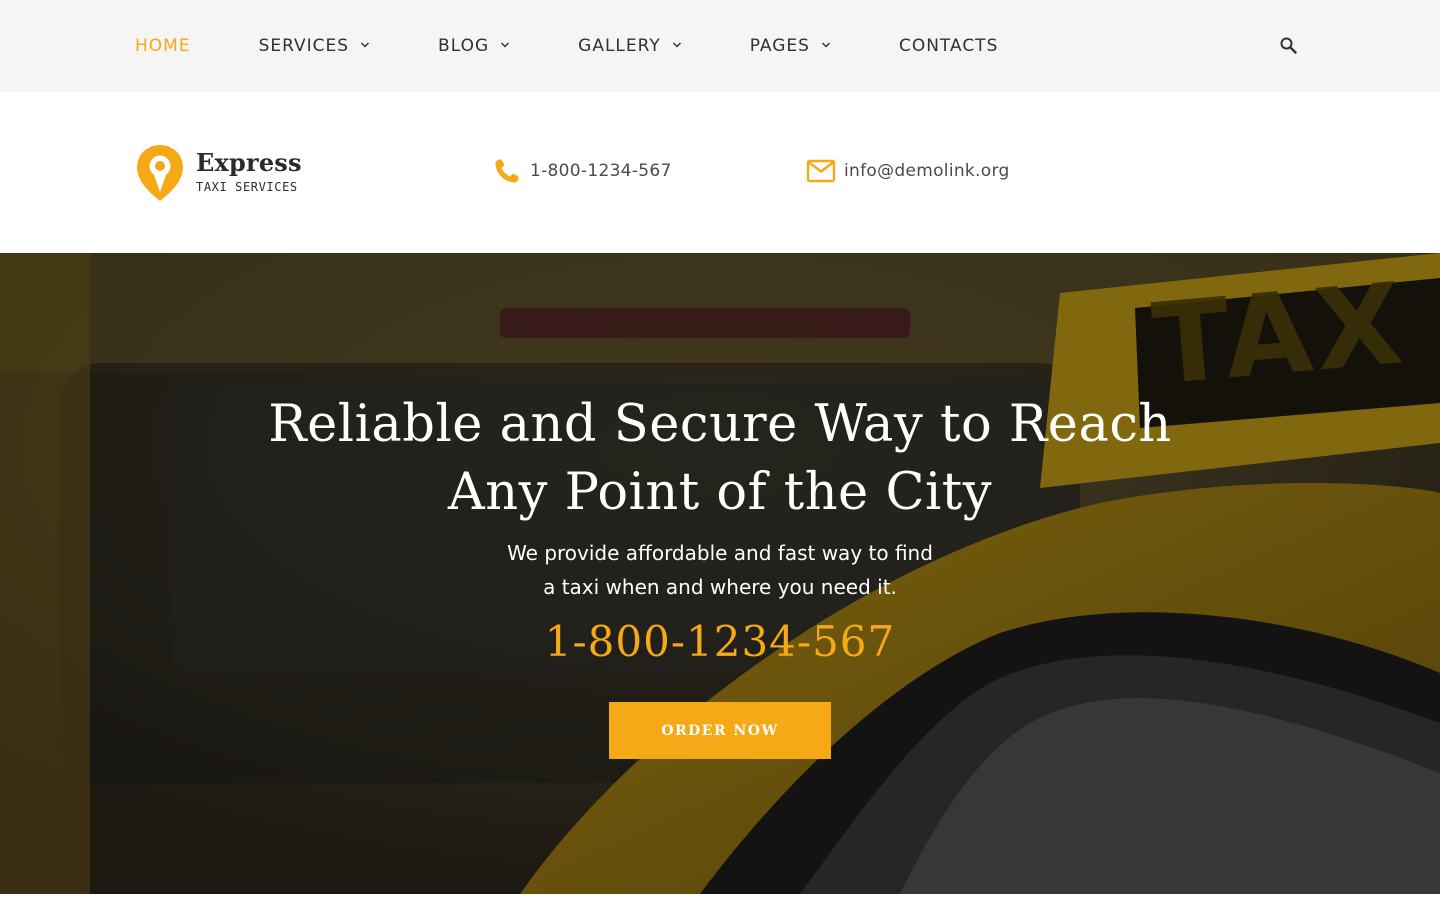 This screenshot has height=900, width=1440. I want to click on nav-item-label: PAGES, so click(779, 46).